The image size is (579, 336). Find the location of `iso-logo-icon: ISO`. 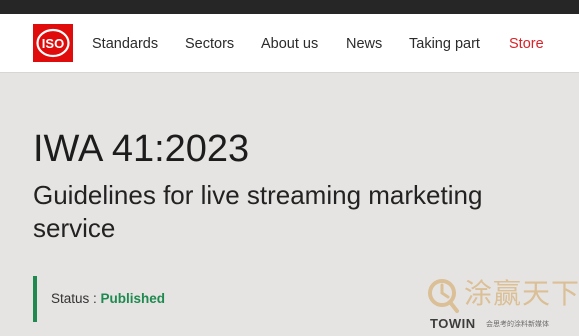

iso-logo-icon: ISO is located at coordinates (53, 43).